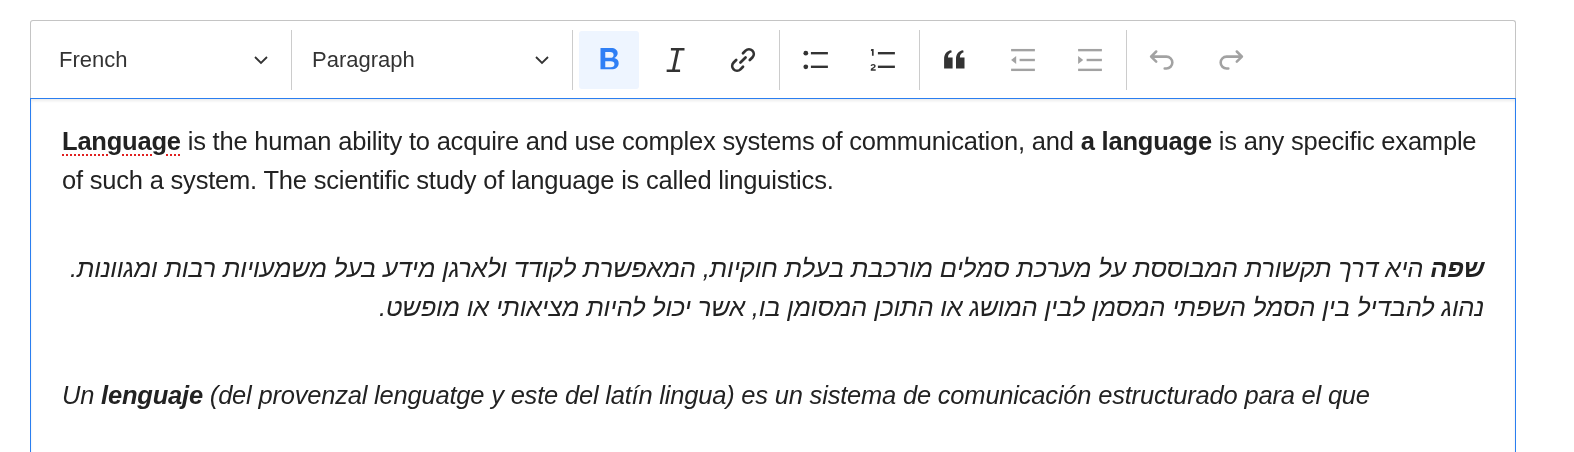 Image resolution: width=1574 pixels, height=452 pixels. What do you see at coordinates (165, 59) in the screenshot?
I see `language-dropdown: French` at bounding box center [165, 59].